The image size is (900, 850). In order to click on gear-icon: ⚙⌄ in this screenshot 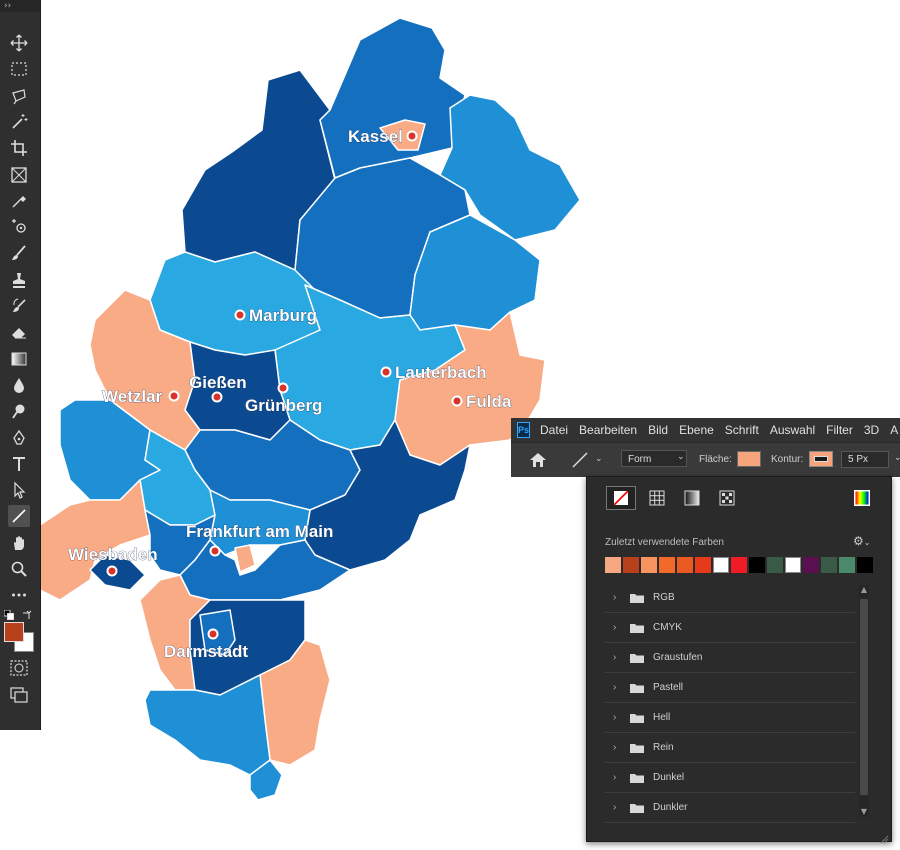, I will do `click(861, 541)`.